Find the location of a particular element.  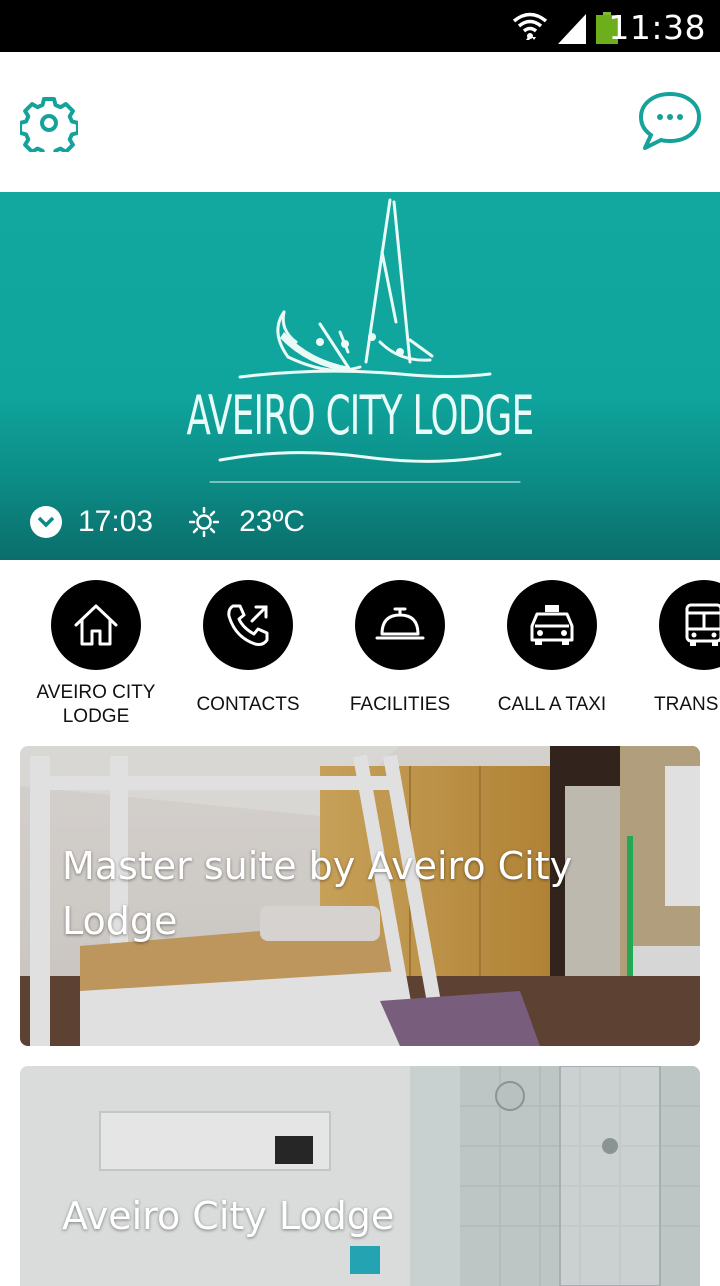

clock-icon is located at coordinates (46, 522).